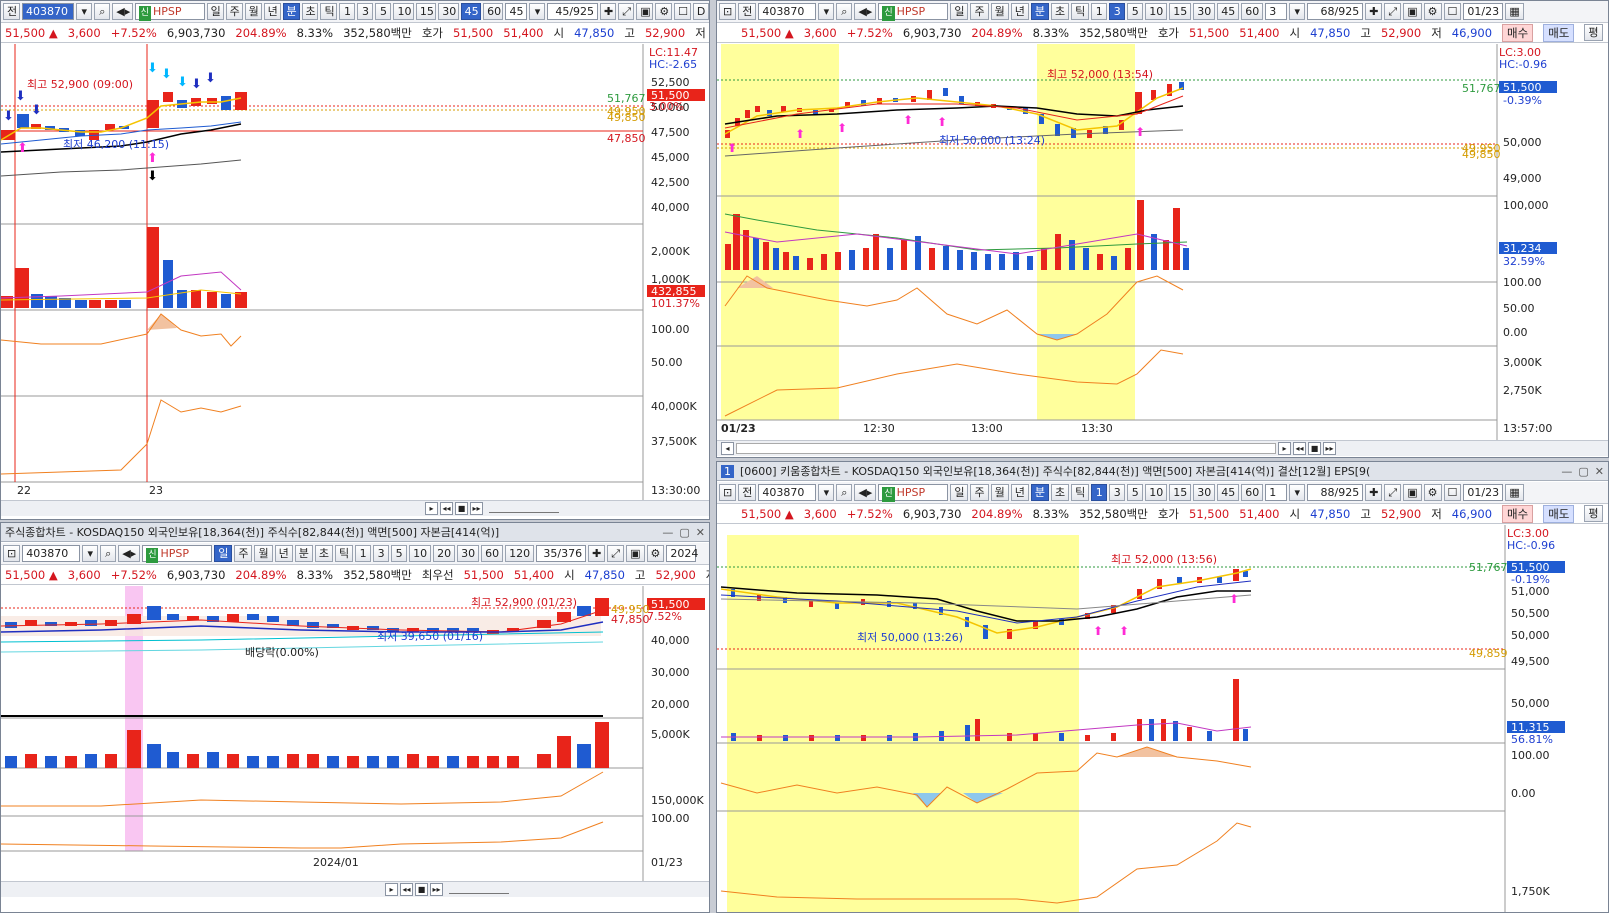 This screenshot has width=1609, height=913. I want to click on count-input: 88/925, so click(1335, 492).